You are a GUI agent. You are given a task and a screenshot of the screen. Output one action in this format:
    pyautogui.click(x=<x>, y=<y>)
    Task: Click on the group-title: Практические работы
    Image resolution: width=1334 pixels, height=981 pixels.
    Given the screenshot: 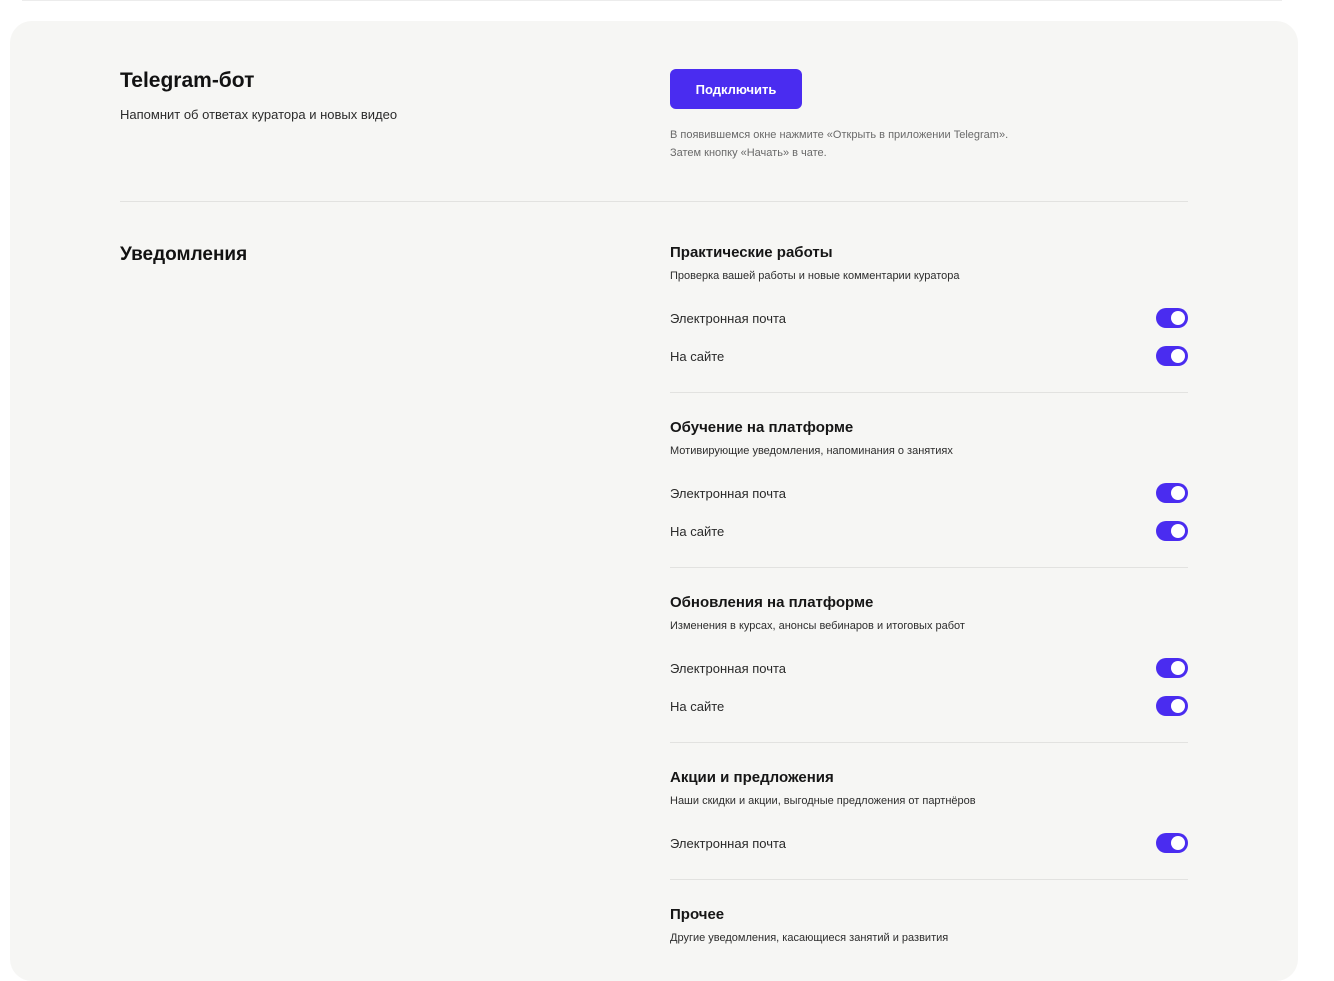 What is the action you would take?
    pyautogui.click(x=751, y=252)
    